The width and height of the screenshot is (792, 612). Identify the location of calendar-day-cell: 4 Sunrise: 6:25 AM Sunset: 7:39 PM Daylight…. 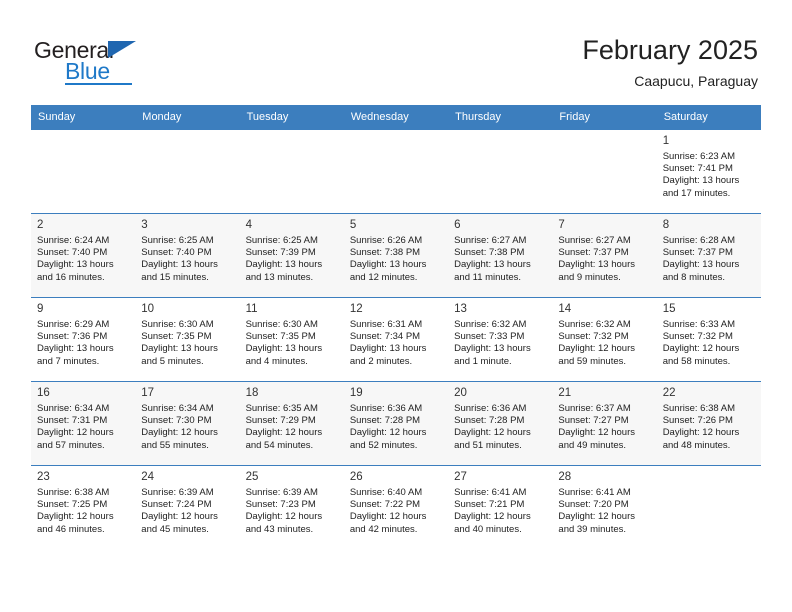
(291, 255).